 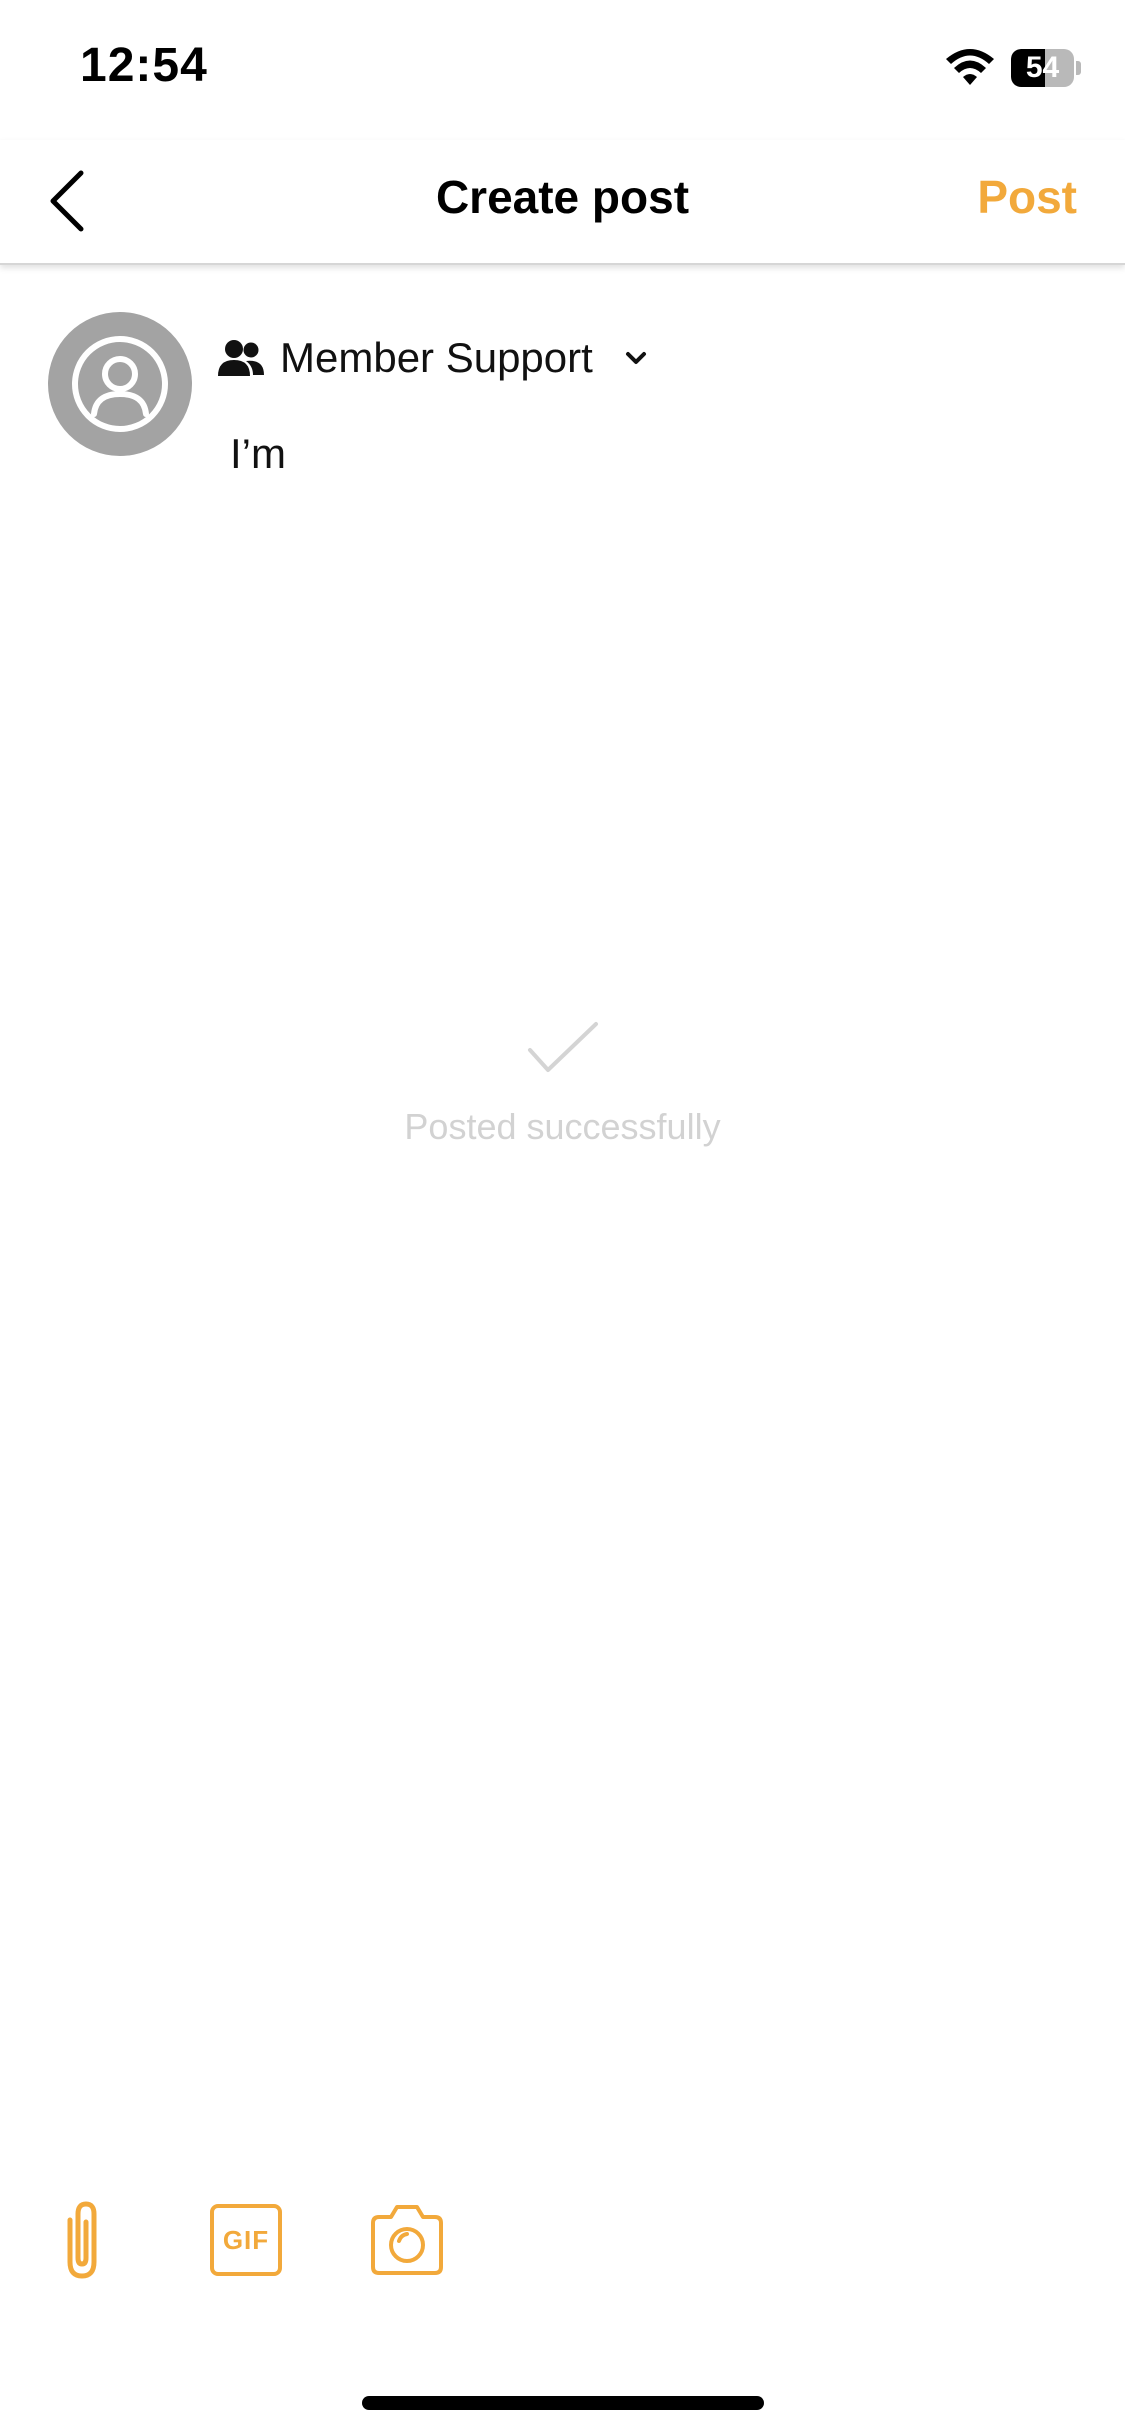 What do you see at coordinates (258, 454) in the screenshot?
I see `post-text-input: I’m` at bounding box center [258, 454].